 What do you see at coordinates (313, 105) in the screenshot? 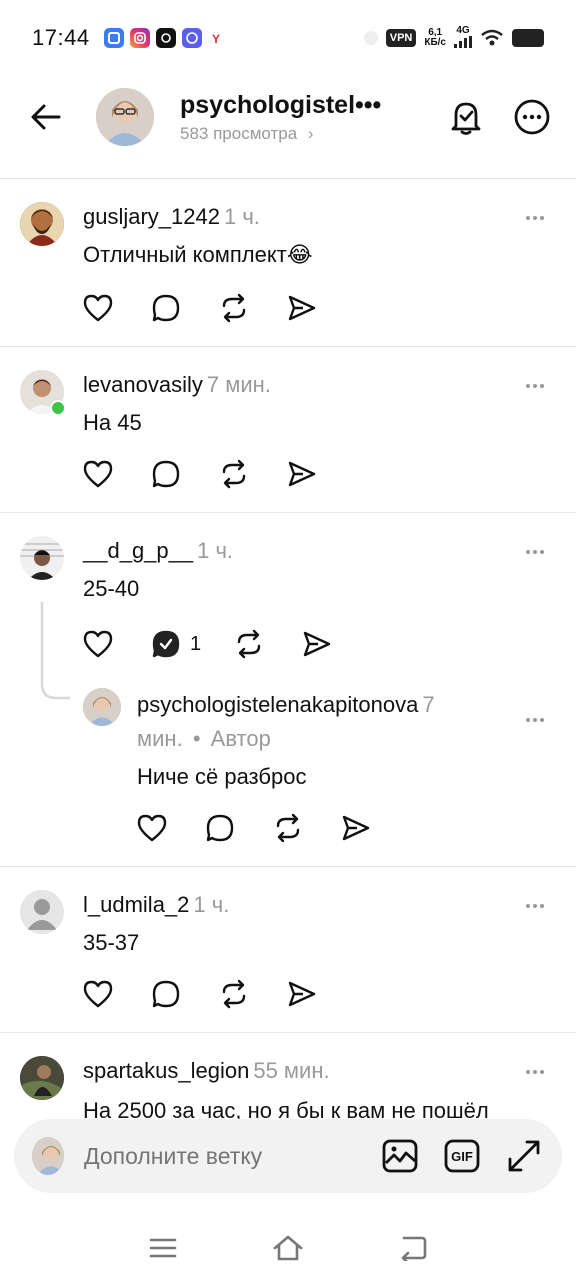
I see `author-username: psychologistel•••` at bounding box center [313, 105].